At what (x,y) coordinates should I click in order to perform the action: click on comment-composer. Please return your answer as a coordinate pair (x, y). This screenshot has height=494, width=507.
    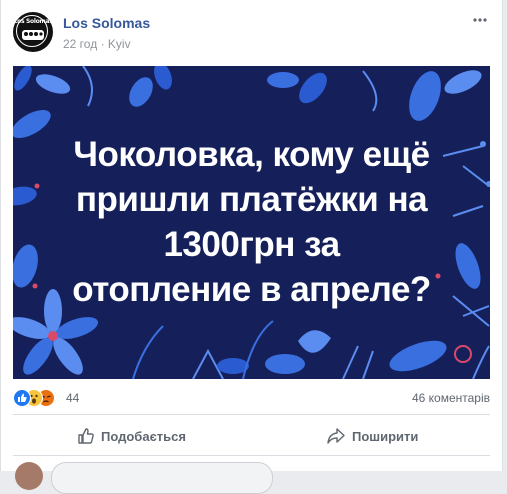
    Looking at the image, I should click on (251, 478).